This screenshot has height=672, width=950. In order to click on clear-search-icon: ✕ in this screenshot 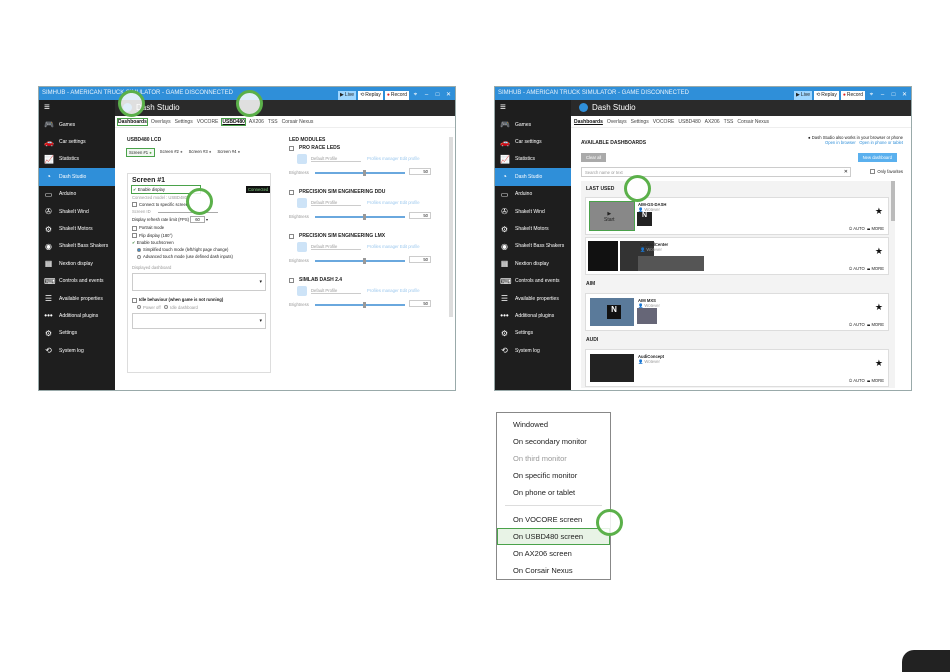, I will do `click(846, 172)`.